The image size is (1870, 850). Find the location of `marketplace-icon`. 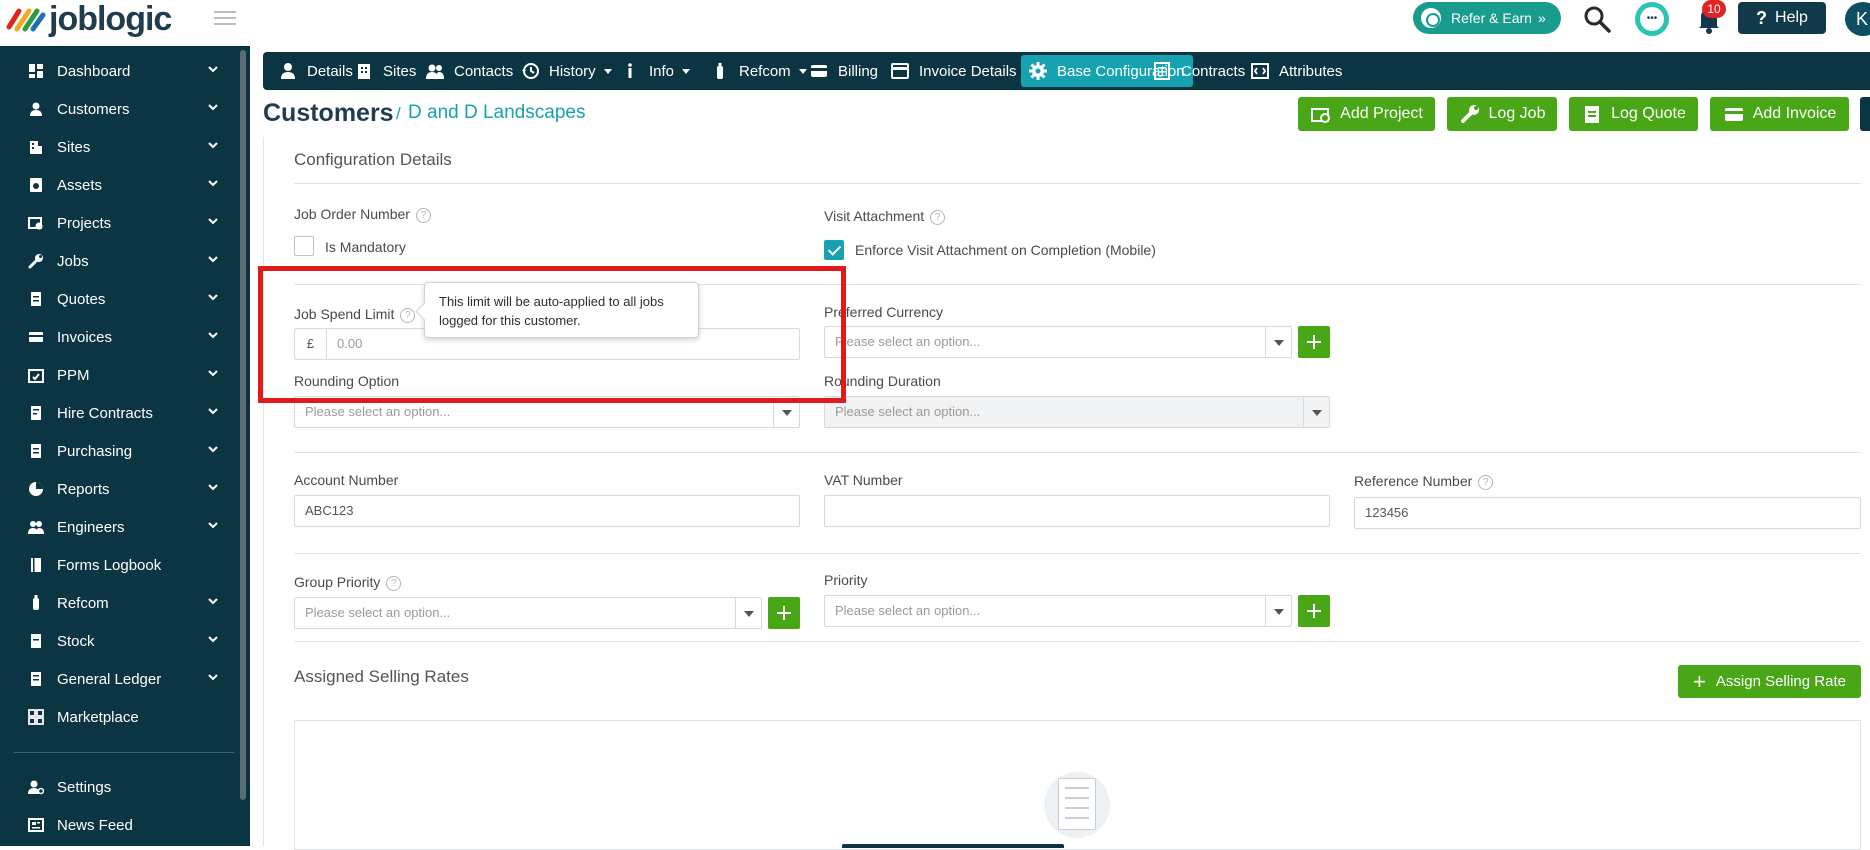

marketplace-icon is located at coordinates (36, 717).